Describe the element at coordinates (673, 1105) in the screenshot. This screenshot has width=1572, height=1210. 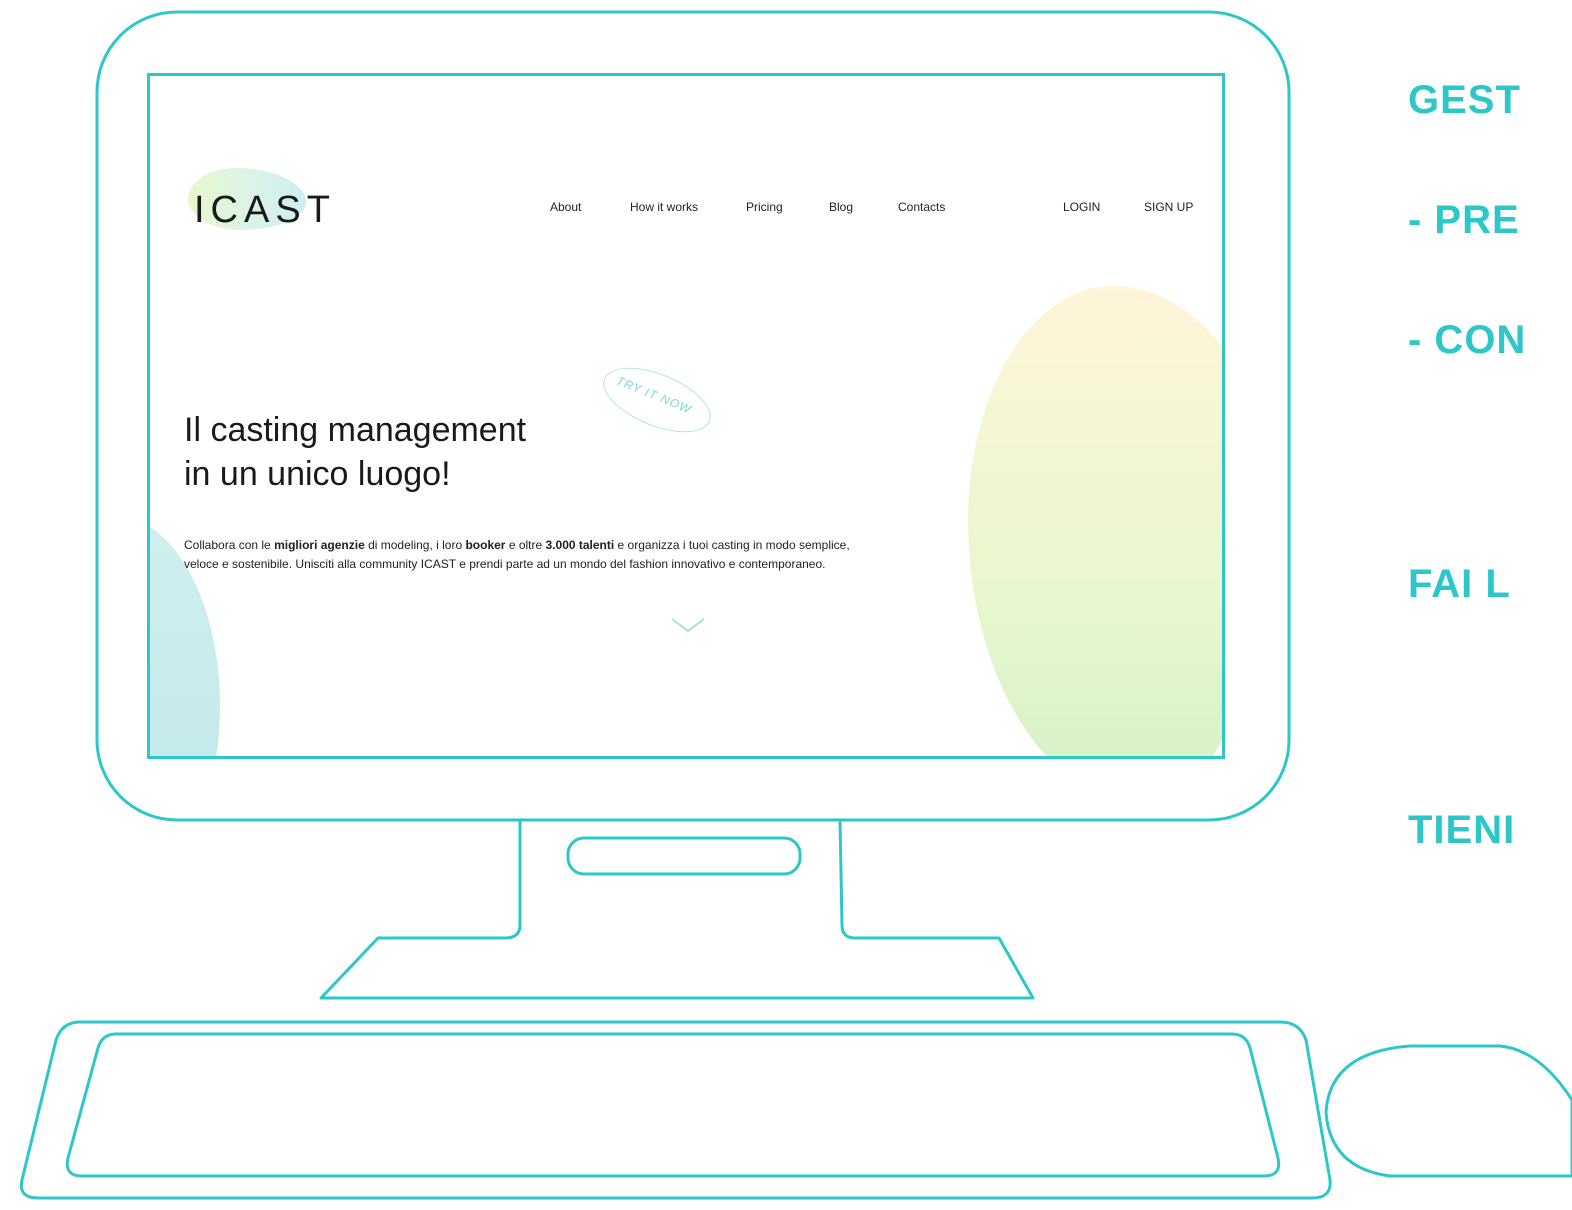
I see `keyboard-inner` at that location.